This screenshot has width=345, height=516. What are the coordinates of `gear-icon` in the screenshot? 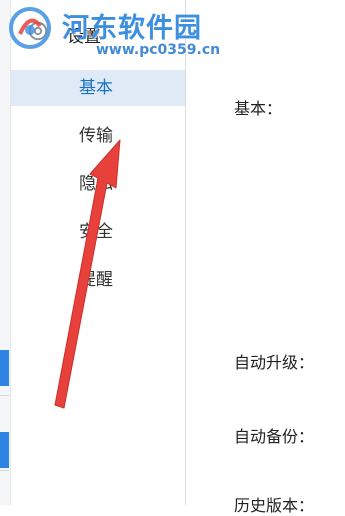 It's located at (38, 31).